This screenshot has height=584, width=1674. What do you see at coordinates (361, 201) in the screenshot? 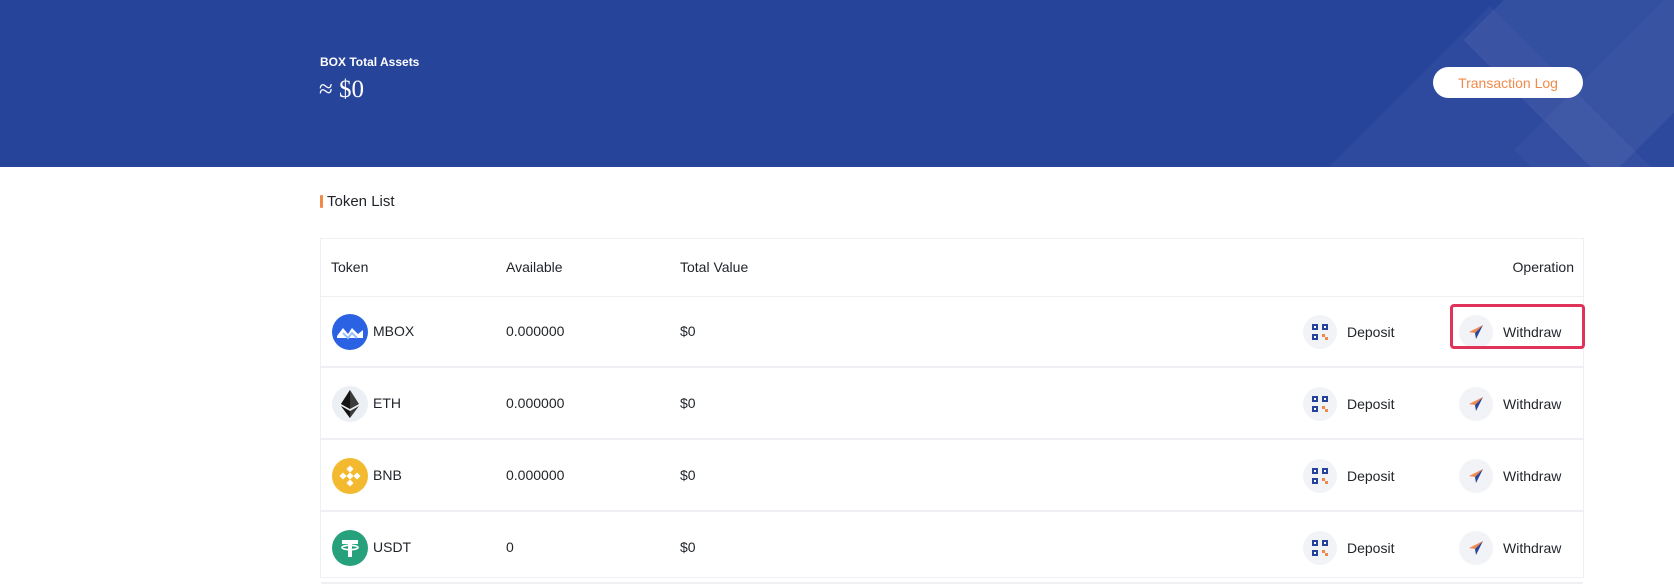
I see `token-list-title: Token List` at bounding box center [361, 201].